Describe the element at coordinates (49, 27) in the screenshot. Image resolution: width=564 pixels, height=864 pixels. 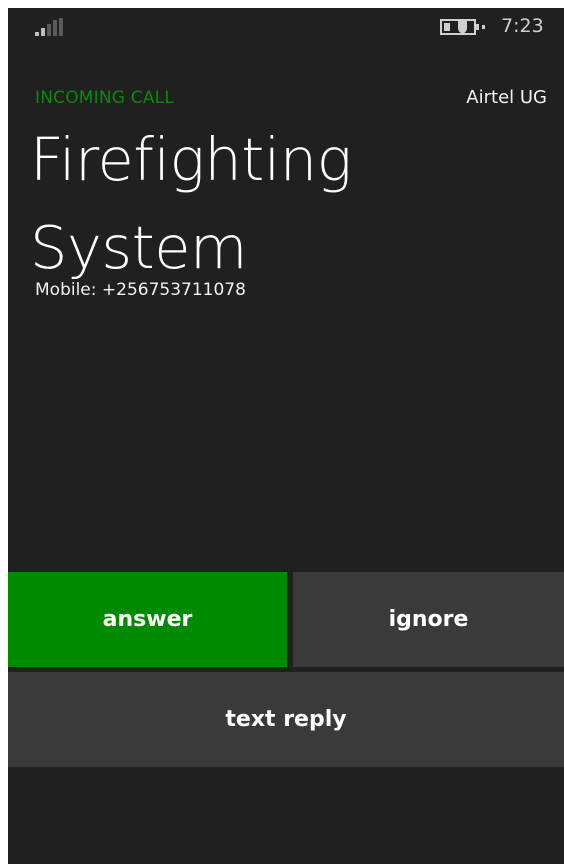
I see `signal-strength-icon` at that location.